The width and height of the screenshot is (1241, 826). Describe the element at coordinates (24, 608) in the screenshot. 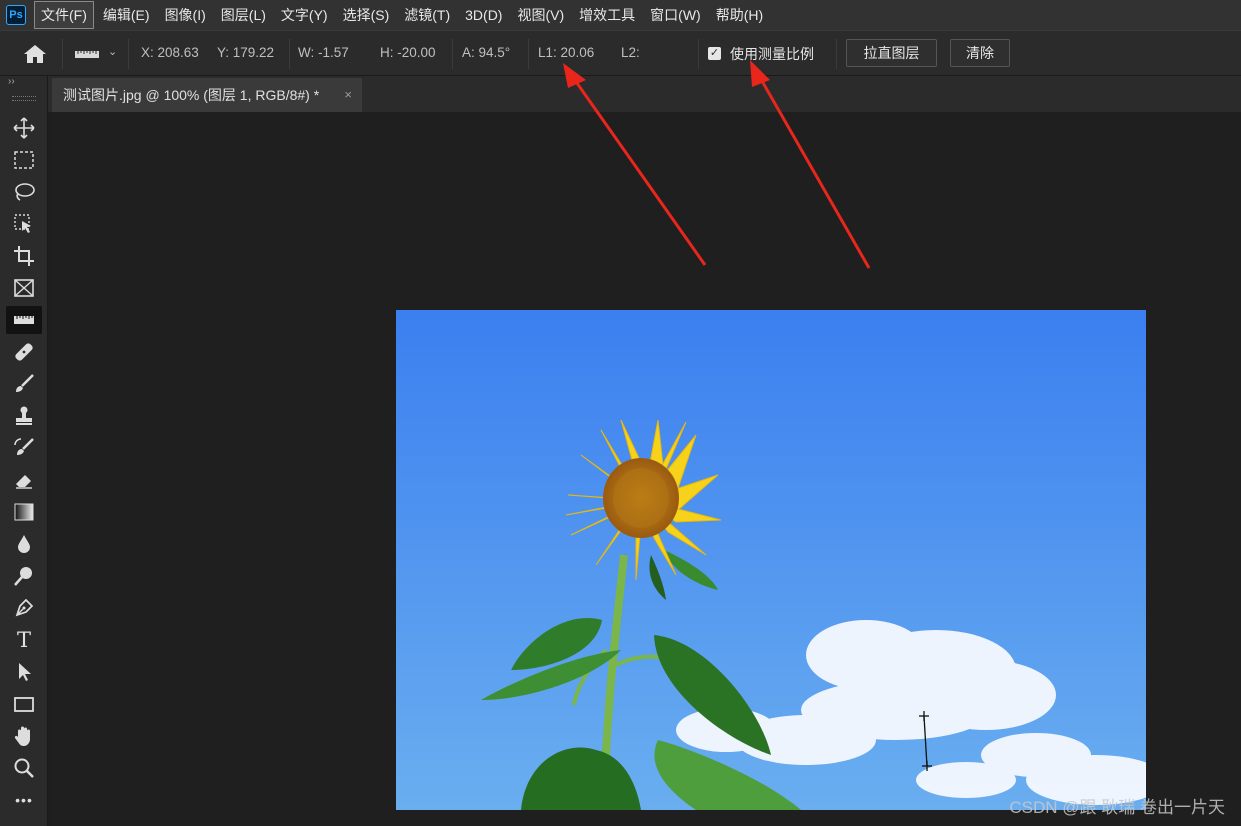

I see `pen-tool-icon` at that location.